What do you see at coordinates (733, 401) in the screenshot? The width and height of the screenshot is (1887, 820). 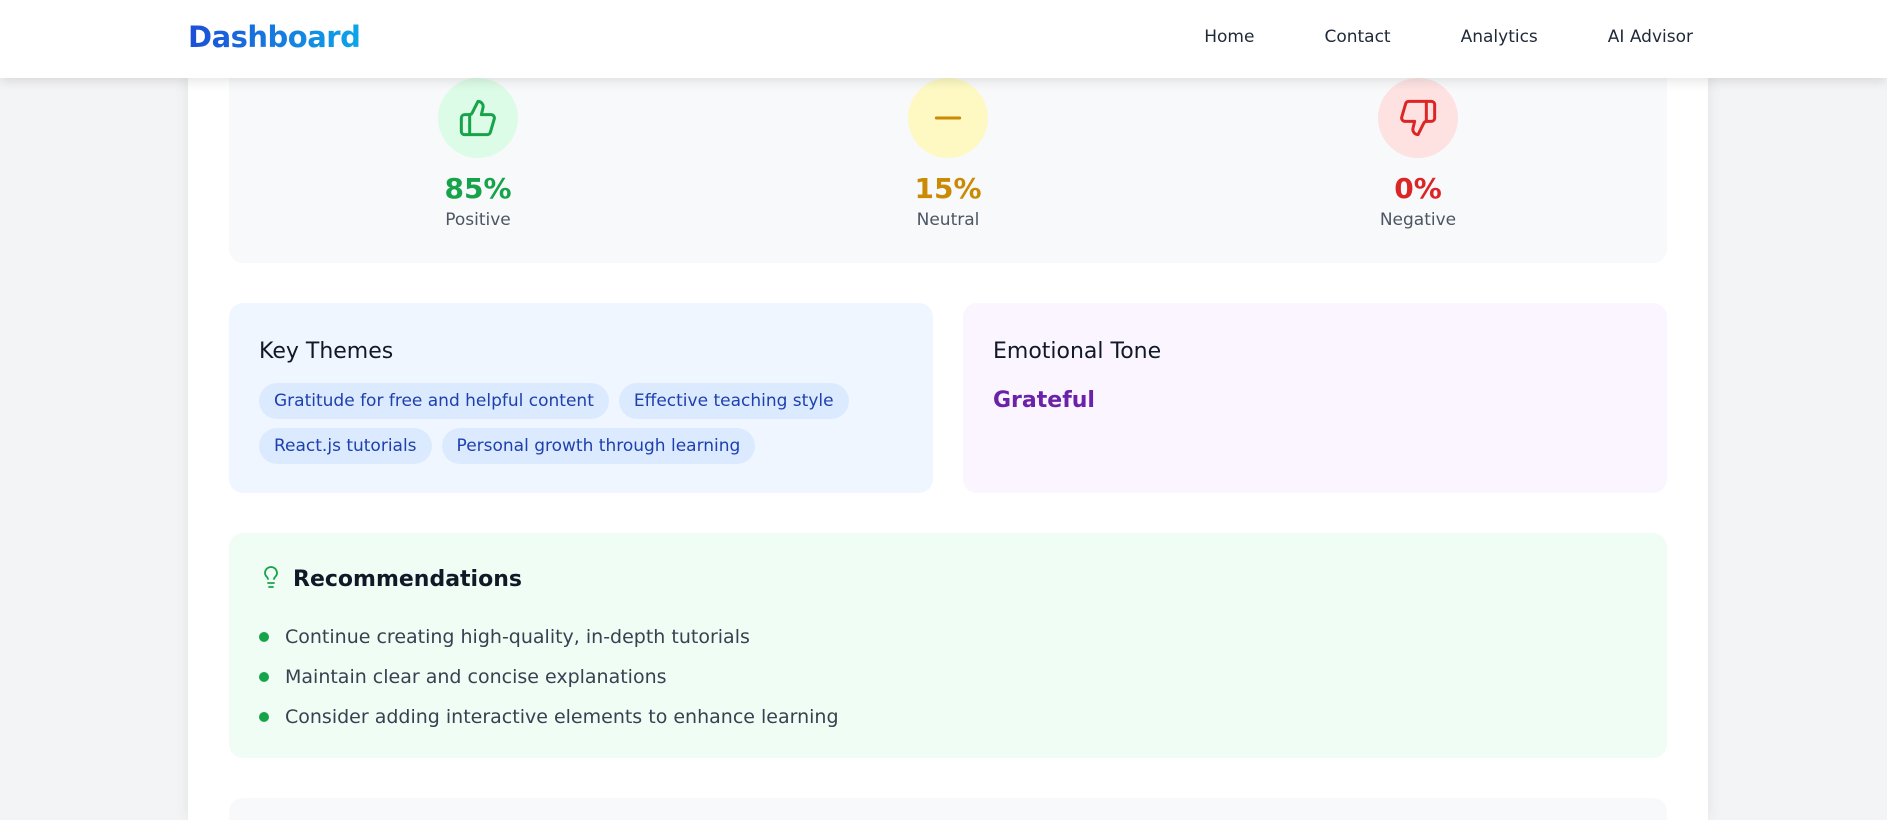 I see `theme-chip: Effective teaching style` at bounding box center [733, 401].